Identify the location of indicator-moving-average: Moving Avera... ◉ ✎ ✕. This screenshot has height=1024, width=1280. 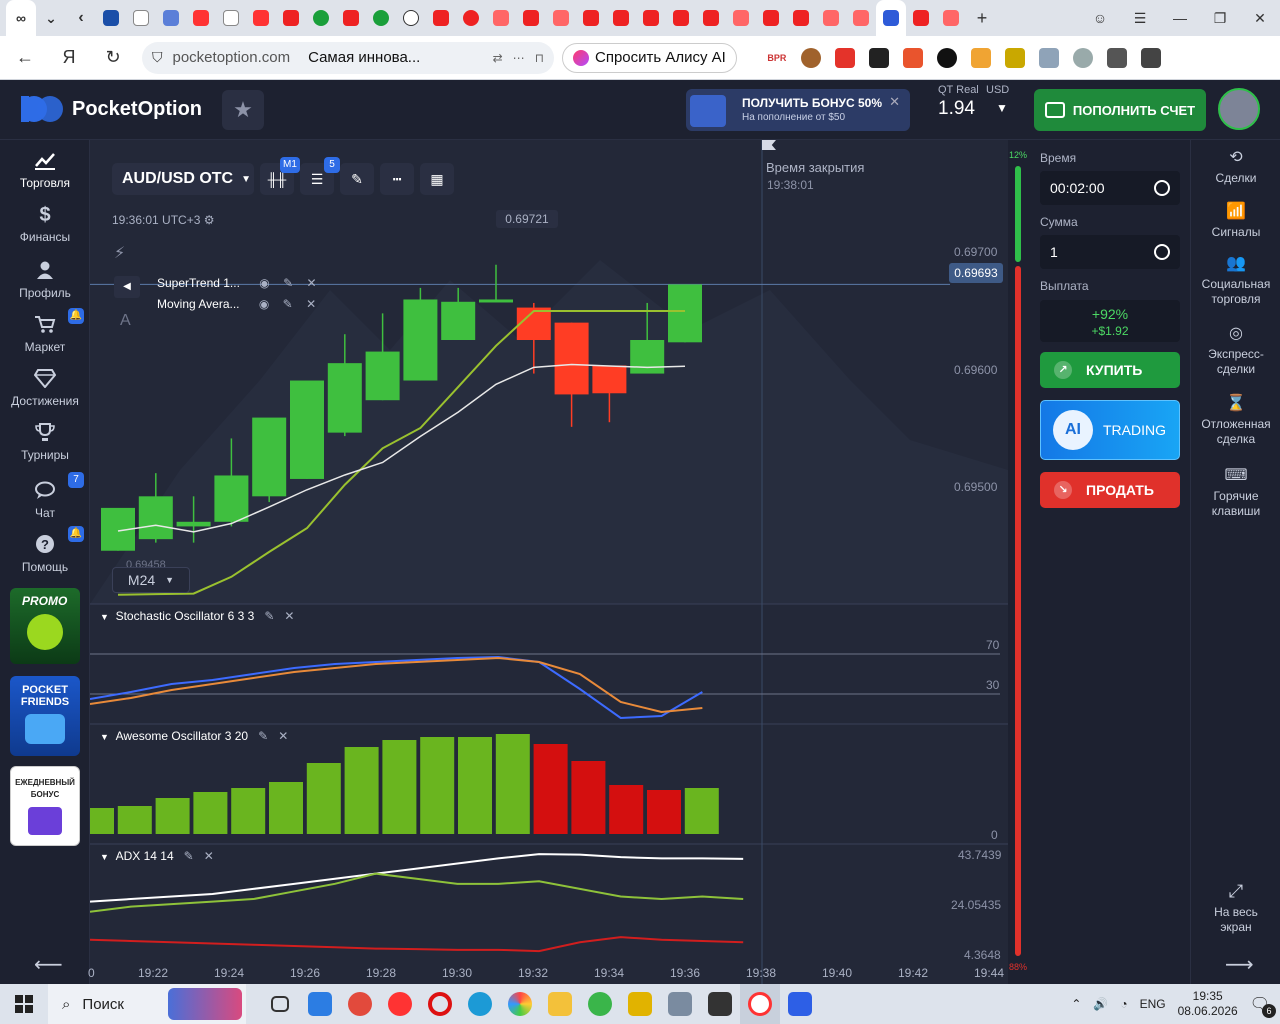
(236, 304).